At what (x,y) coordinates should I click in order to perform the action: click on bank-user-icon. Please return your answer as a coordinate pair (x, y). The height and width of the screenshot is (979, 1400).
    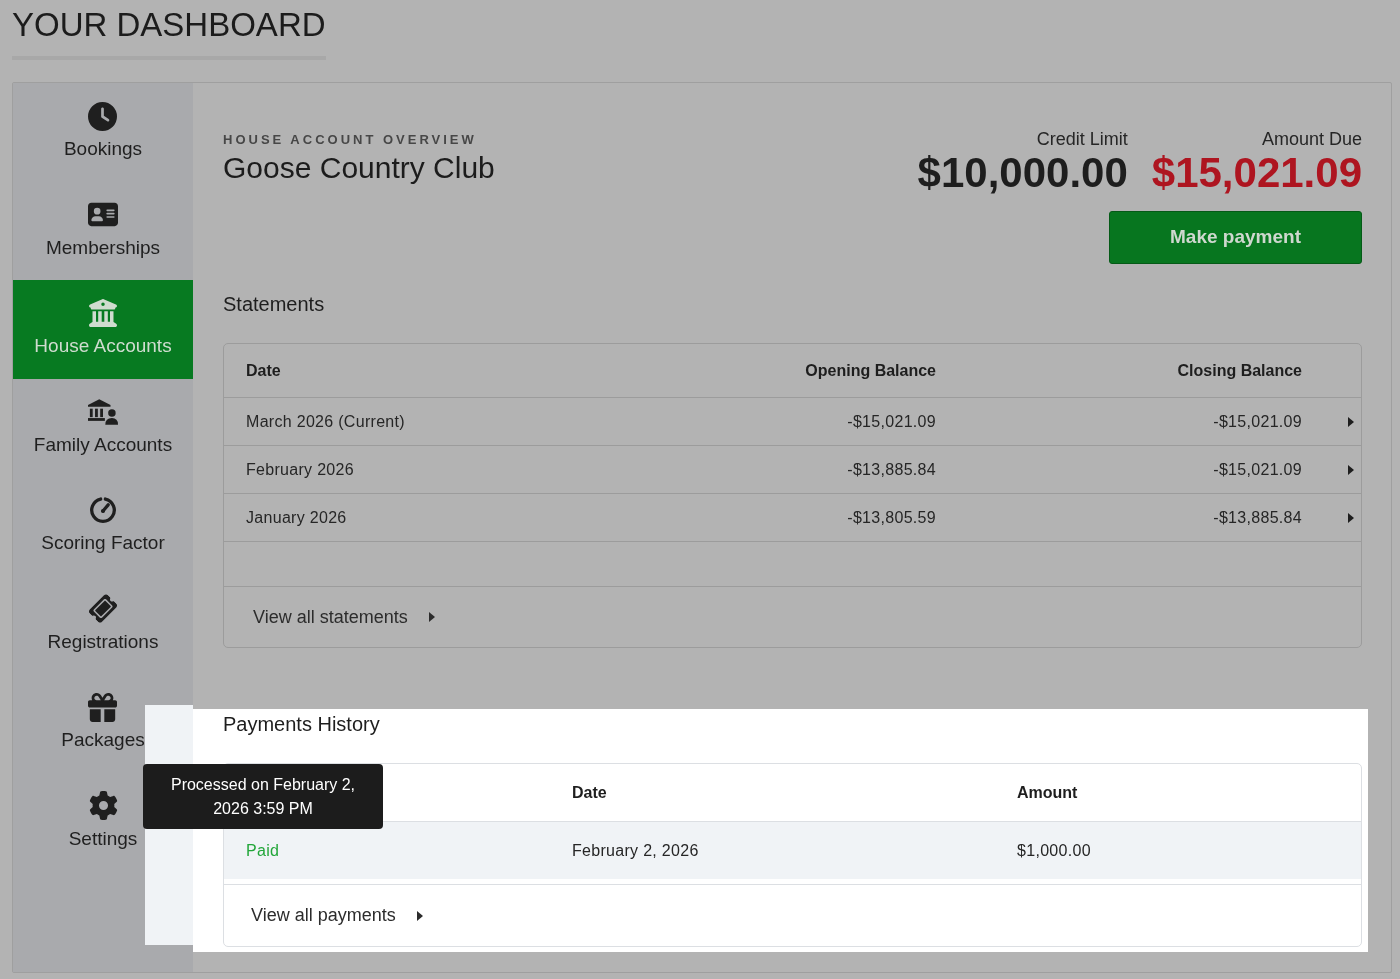
    Looking at the image, I should click on (103, 411).